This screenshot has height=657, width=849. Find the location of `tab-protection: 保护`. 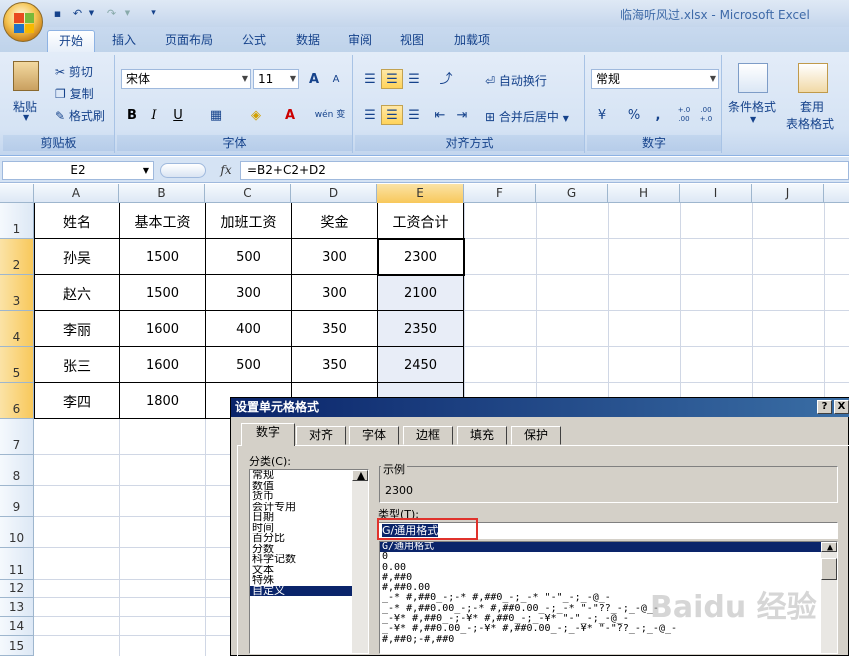

tab-protection: 保护 is located at coordinates (536, 435).